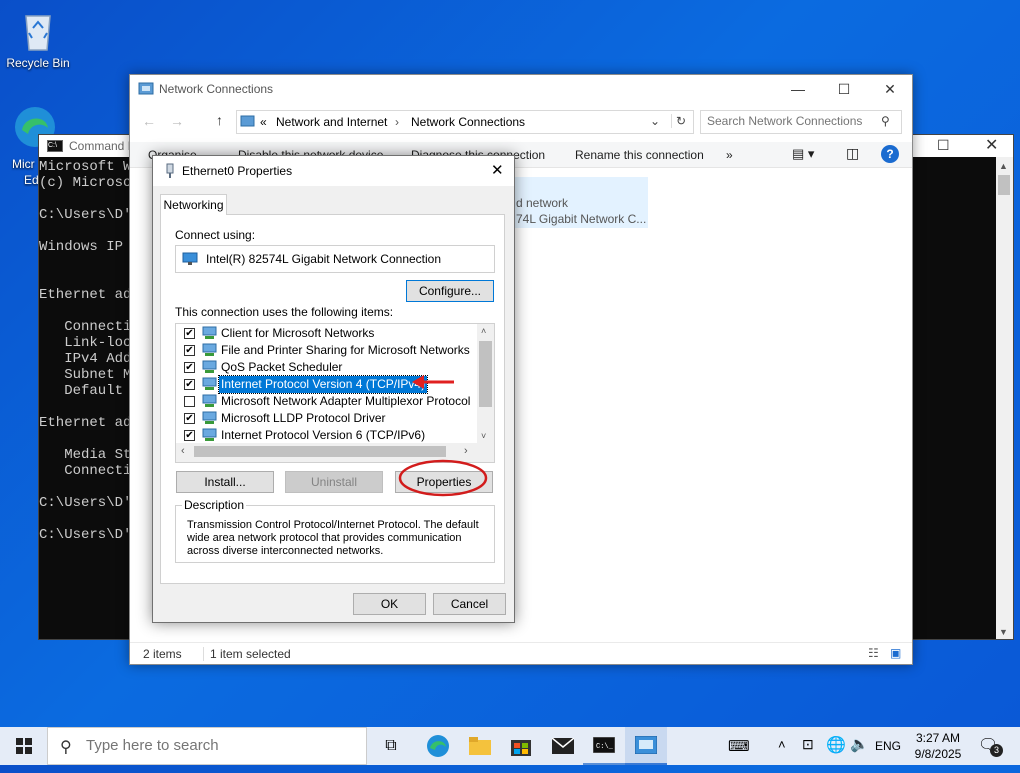  I want to click on breadcrumb-network-internet: Network and Internet, so click(331, 122).